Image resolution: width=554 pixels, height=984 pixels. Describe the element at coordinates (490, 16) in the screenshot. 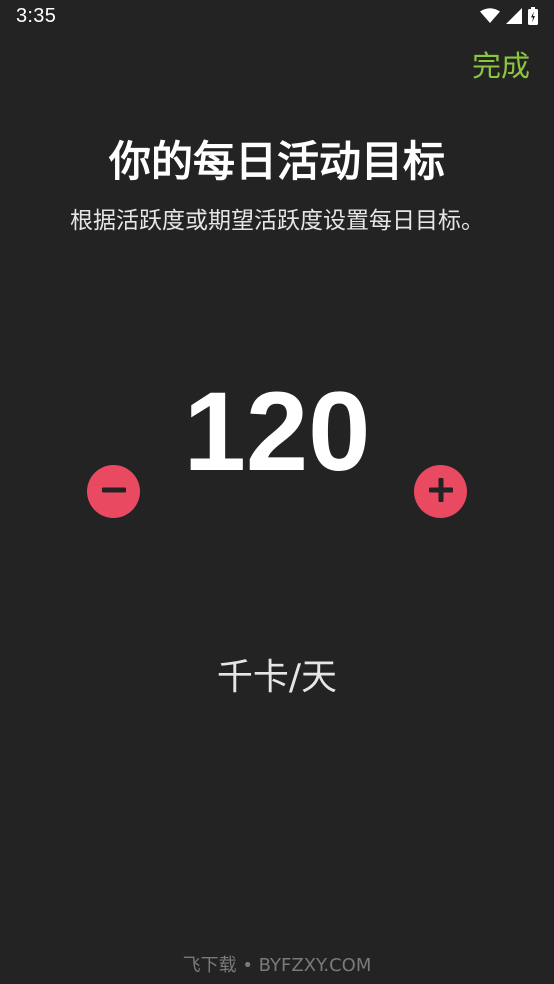

I see `wifi-icon` at that location.